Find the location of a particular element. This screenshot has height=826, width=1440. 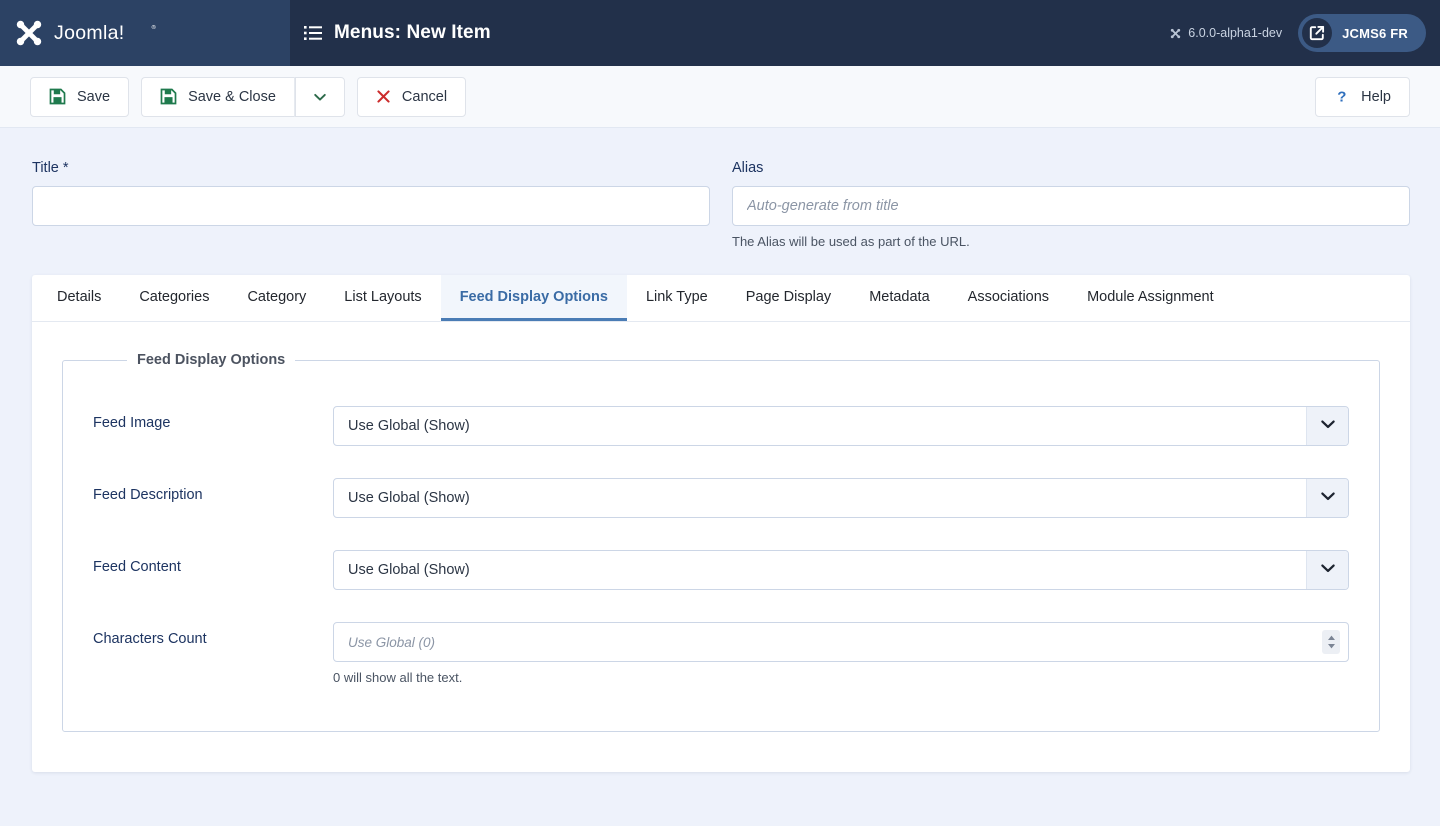

title-field-group: Title * is located at coordinates (371, 204).